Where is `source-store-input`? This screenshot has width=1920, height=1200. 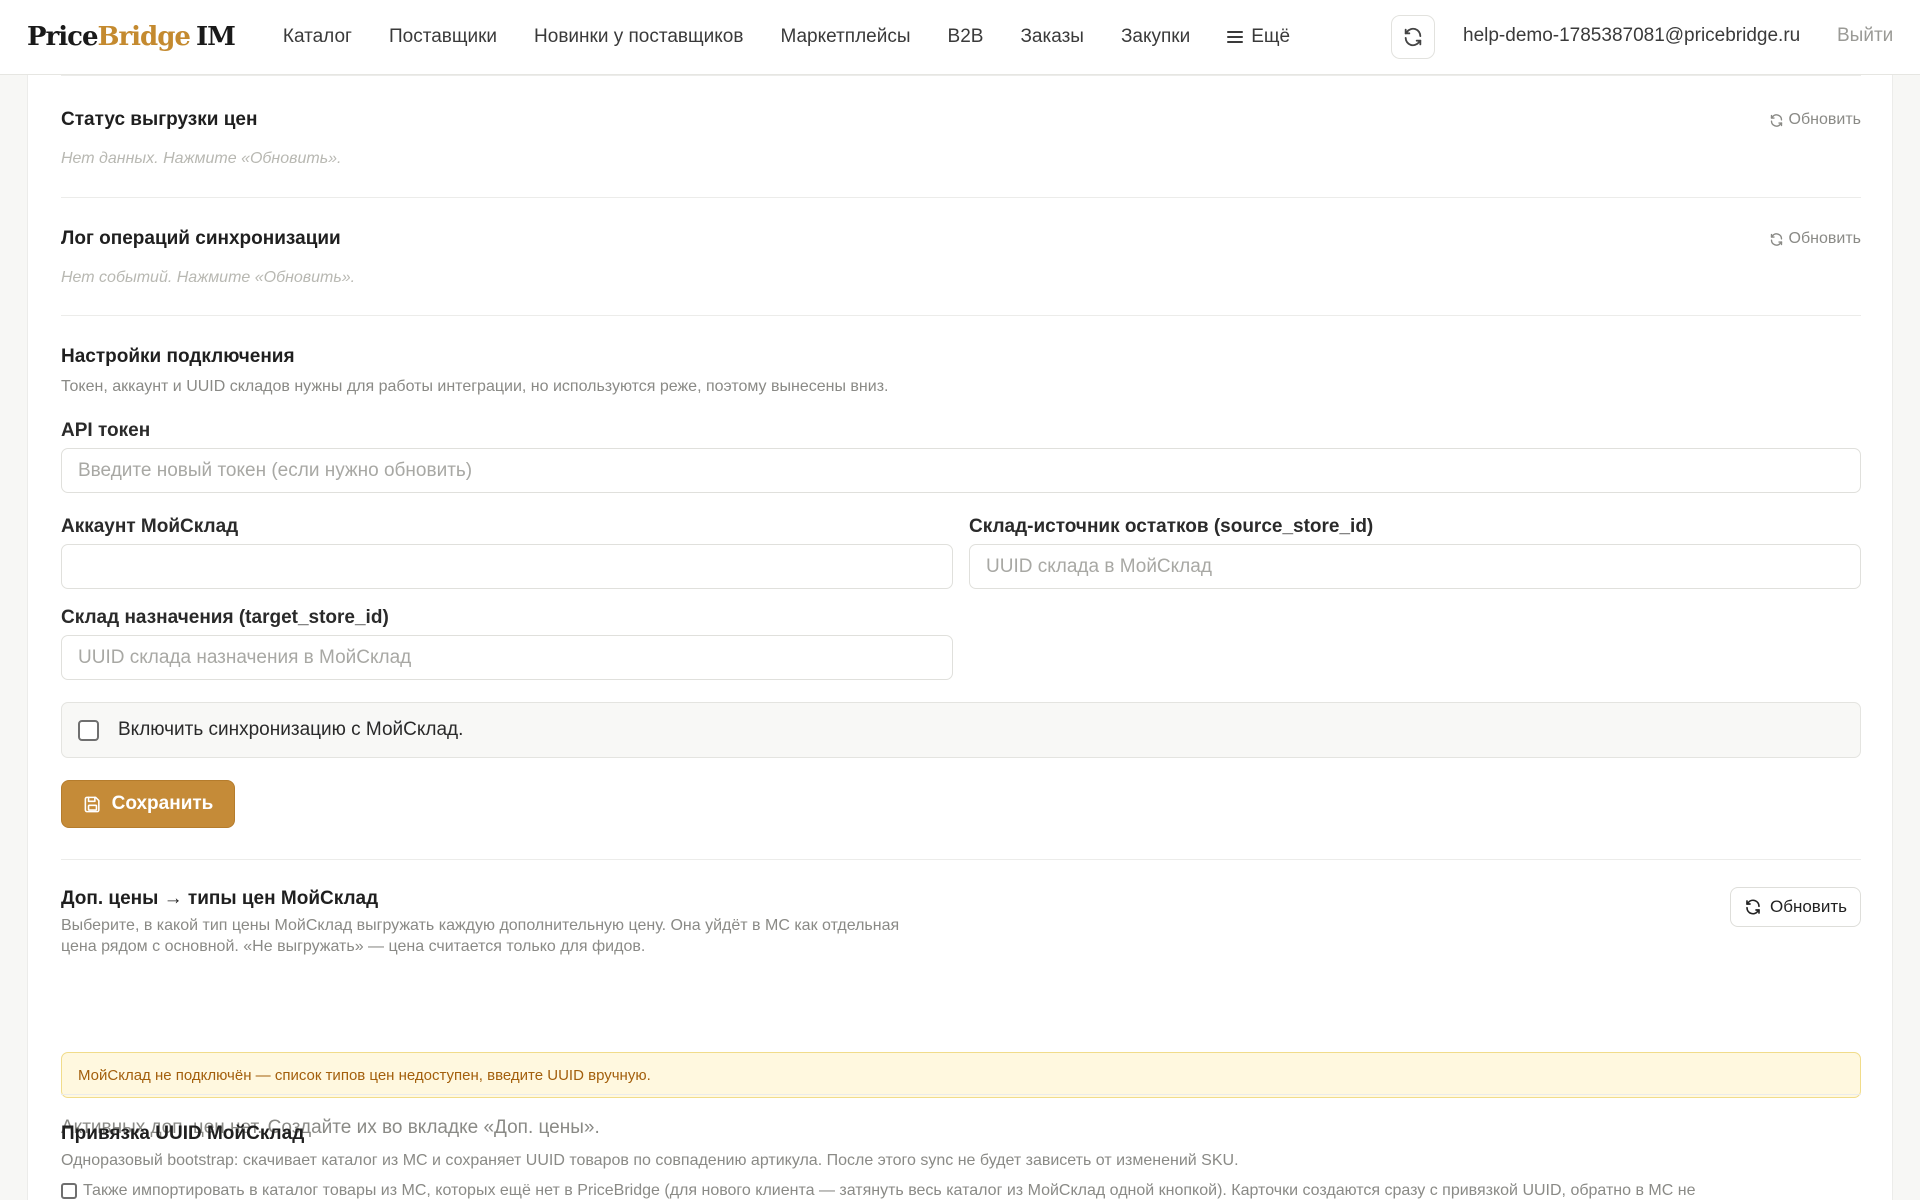
source-store-input is located at coordinates (1415, 566).